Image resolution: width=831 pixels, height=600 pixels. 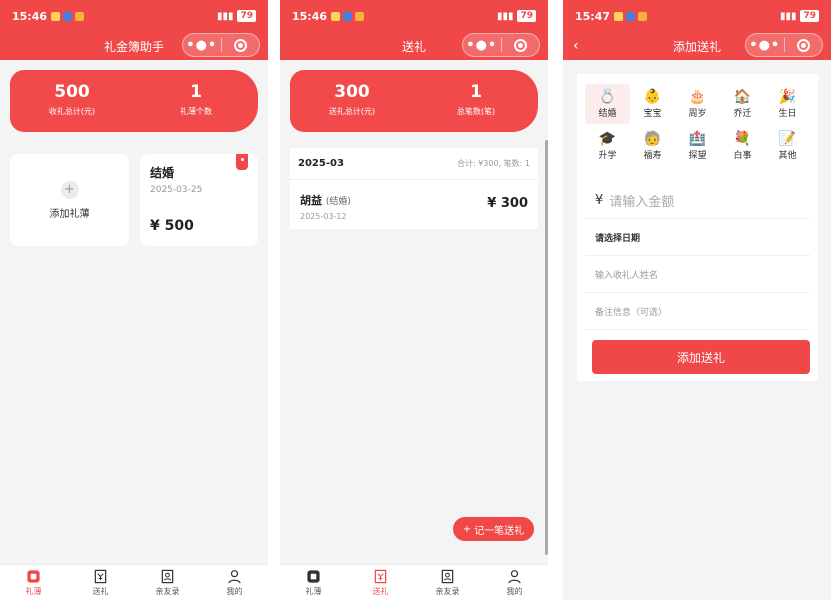 What do you see at coordinates (607, 114) in the screenshot?
I see `category-label: 结婚` at bounding box center [607, 114].